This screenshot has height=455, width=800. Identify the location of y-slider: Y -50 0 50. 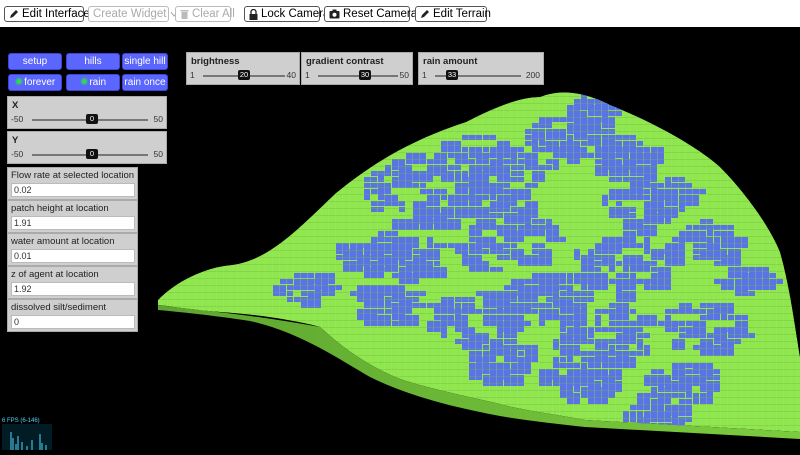
(87, 147).